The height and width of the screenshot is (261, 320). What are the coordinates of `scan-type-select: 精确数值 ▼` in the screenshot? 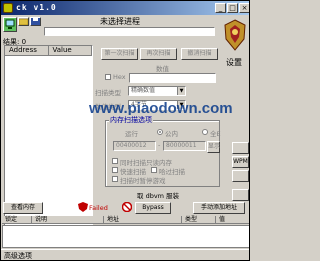 It's located at (157, 91).